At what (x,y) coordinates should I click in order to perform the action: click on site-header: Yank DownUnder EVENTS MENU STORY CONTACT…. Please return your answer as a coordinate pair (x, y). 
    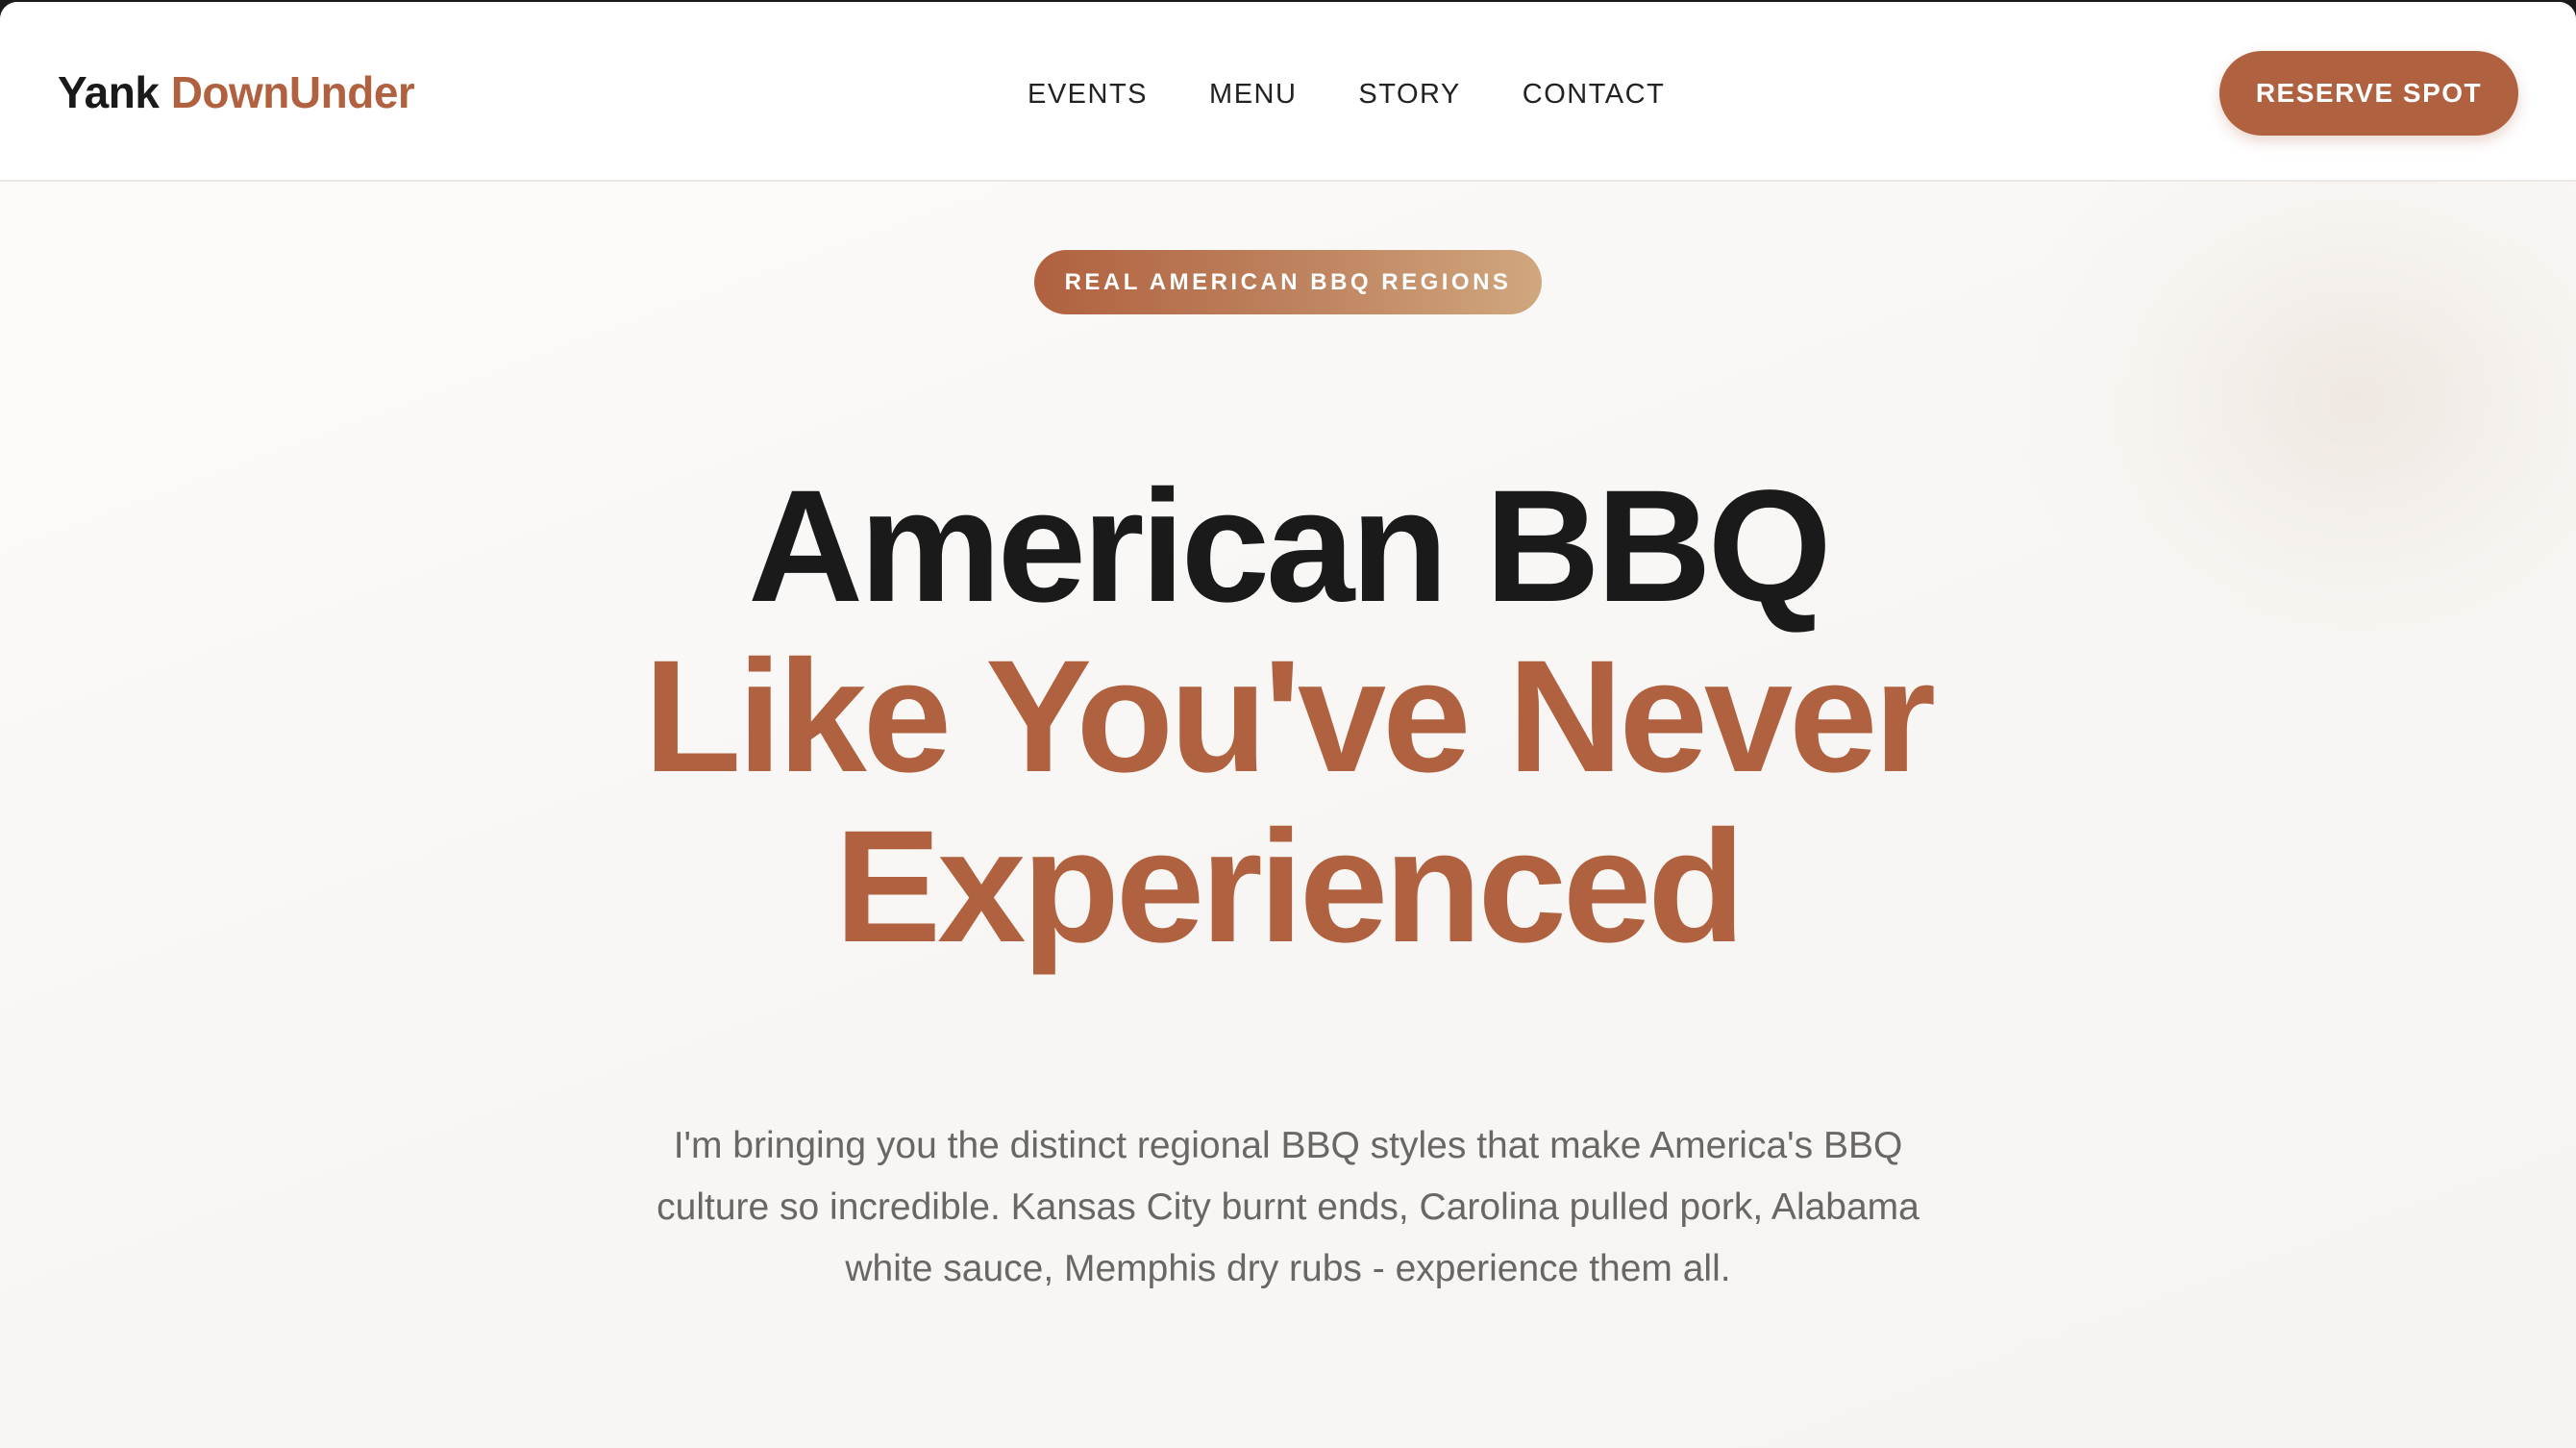
    Looking at the image, I should click on (1288, 92).